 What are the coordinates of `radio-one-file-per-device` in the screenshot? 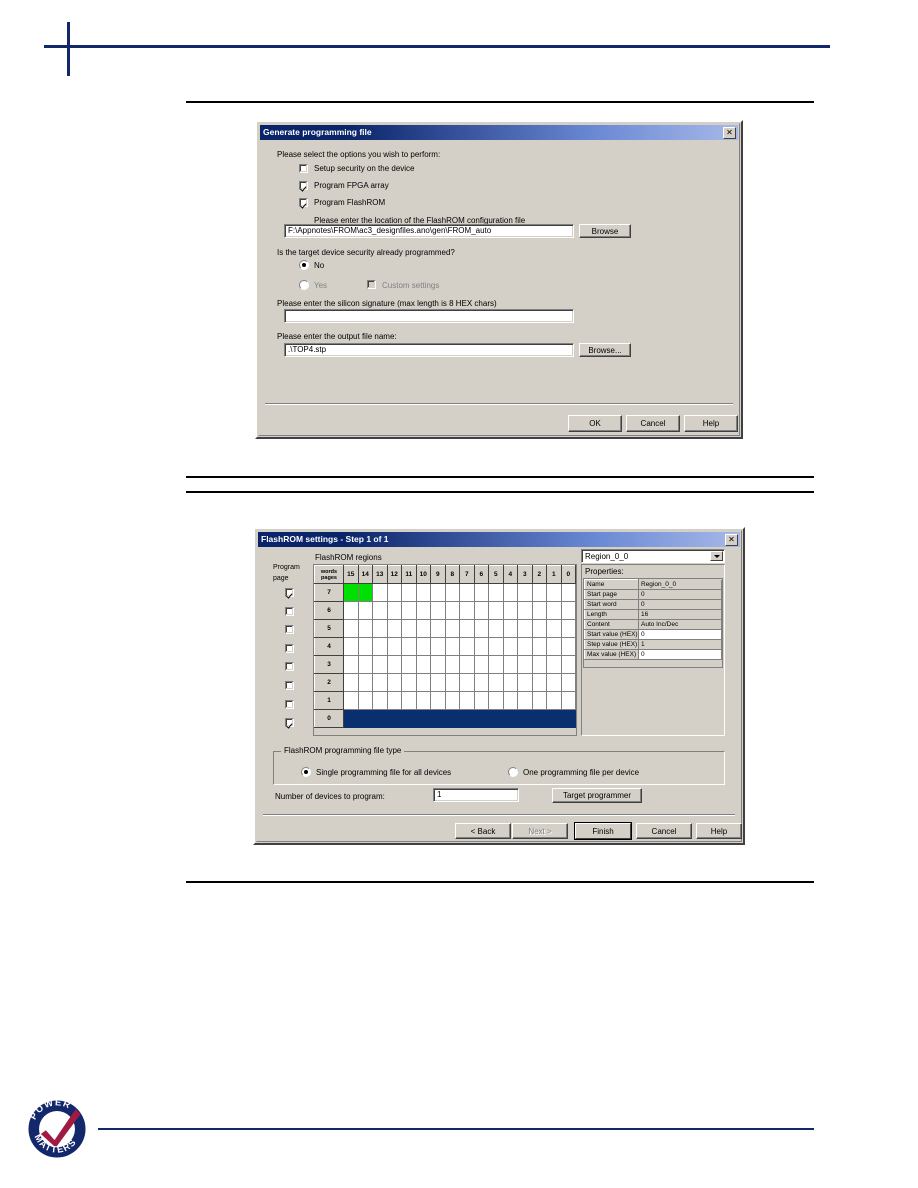 It's located at (513, 772).